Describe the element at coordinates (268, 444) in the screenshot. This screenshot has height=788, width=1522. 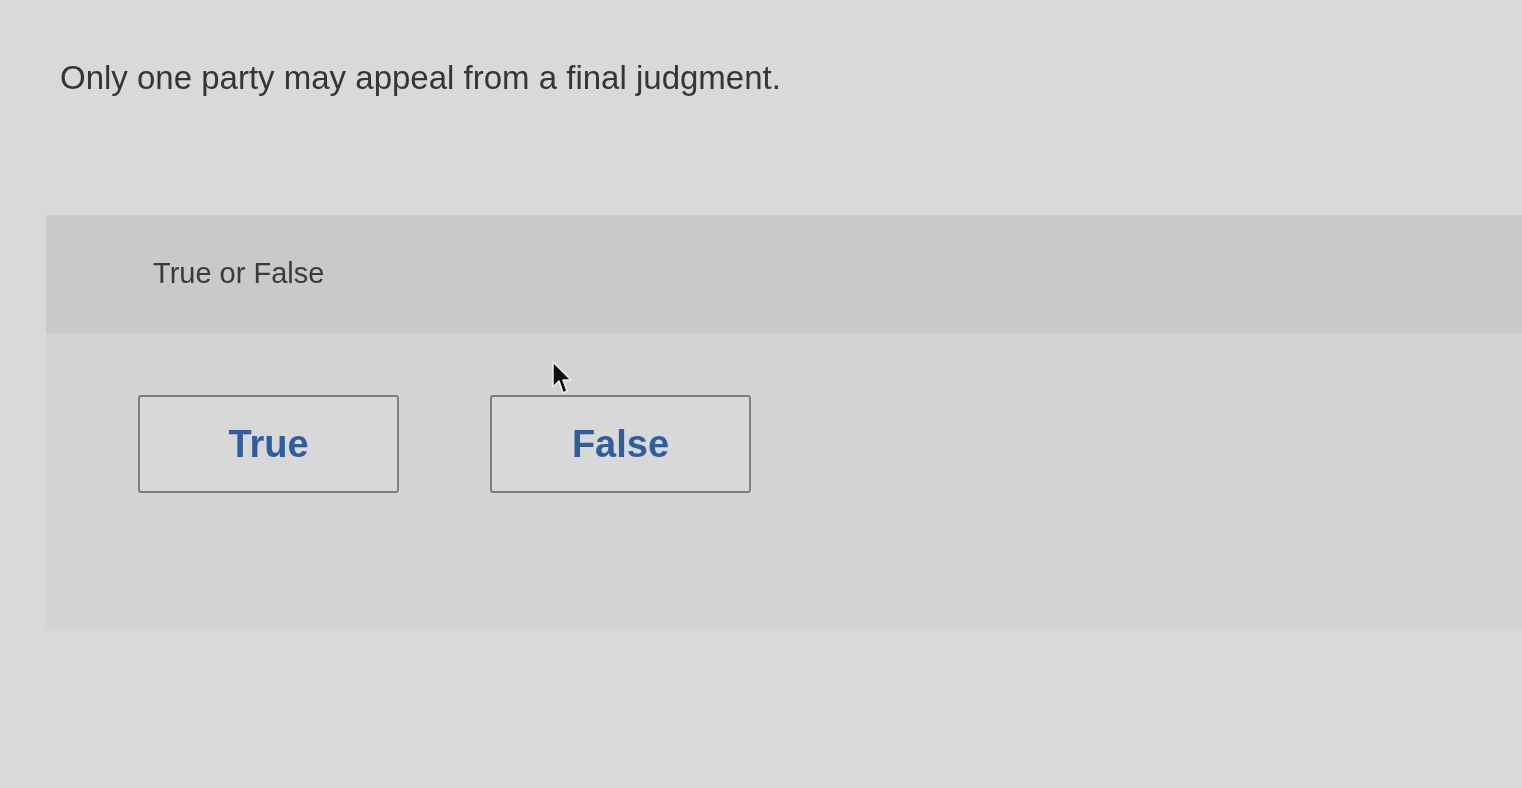
I see `answer-option: True` at that location.